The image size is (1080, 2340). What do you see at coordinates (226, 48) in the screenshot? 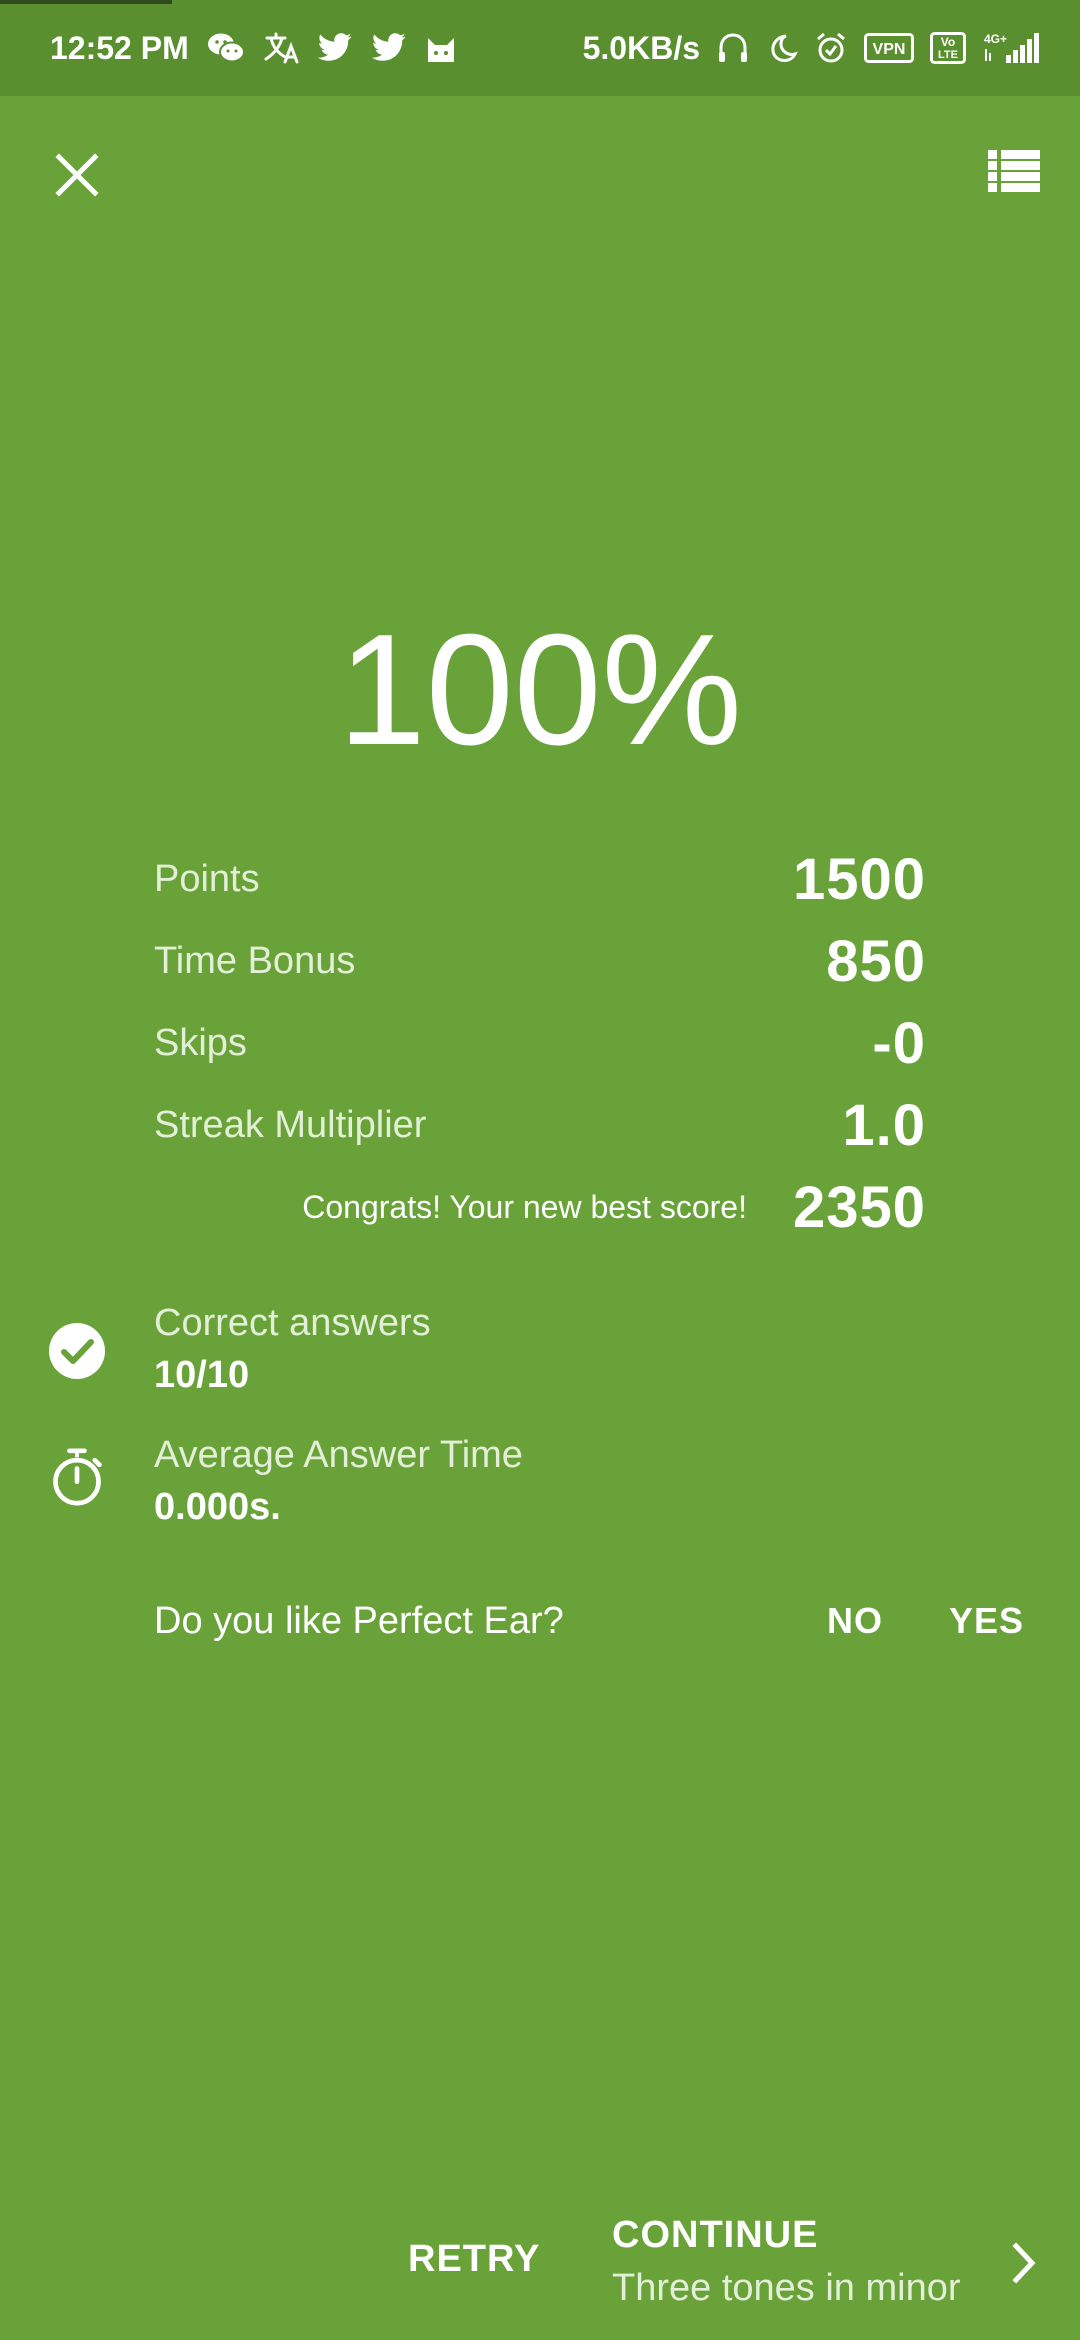
I see `wechat-icon` at bounding box center [226, 48].